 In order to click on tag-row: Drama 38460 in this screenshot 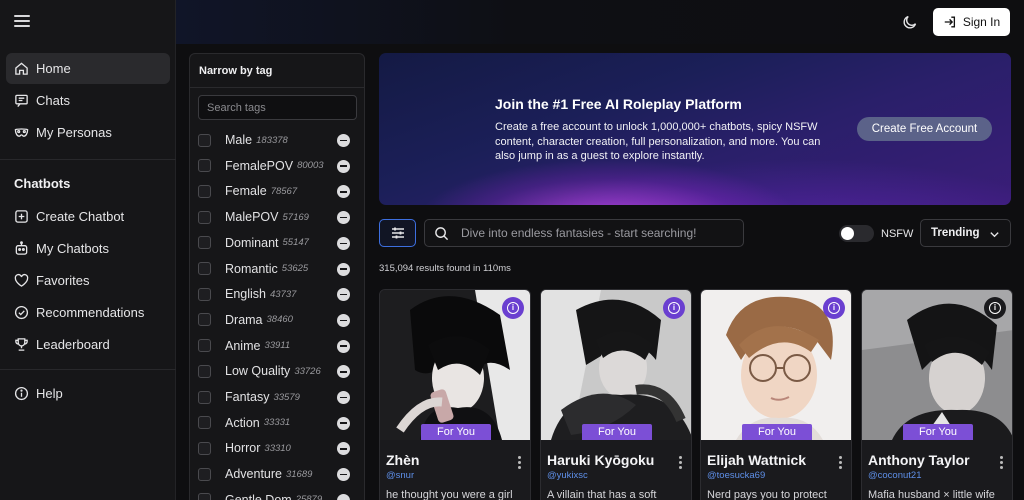, I will do `click(274, 320)`.